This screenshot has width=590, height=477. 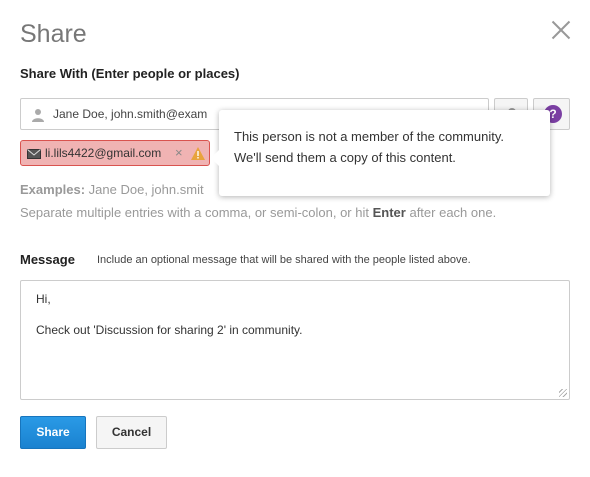 I want to click on examples-text: Examples: Jane Doe, john.smit, so click(x=112, y=189).